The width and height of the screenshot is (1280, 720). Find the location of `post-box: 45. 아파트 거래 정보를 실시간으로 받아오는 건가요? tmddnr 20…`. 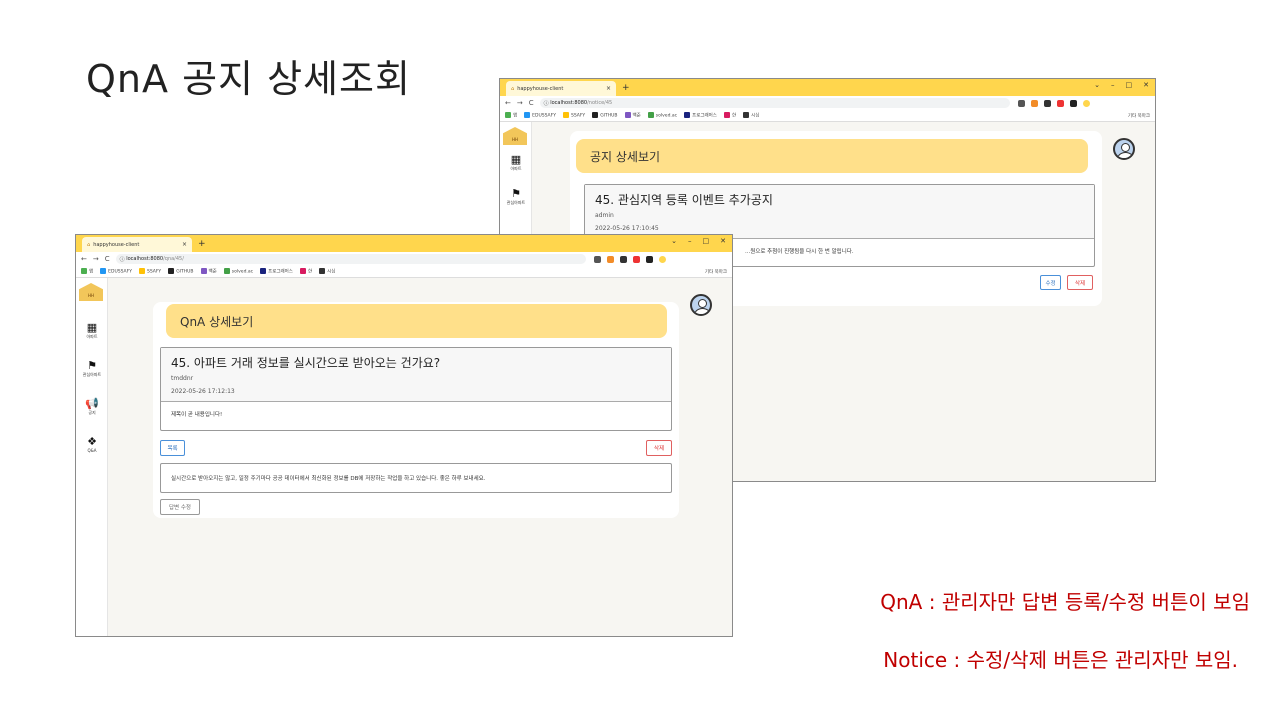

post-box: 45. 아파트 거래 정보를 실시간으로 받아오는 건가요? tmddnr 20… is located at coordinates (416, 389).